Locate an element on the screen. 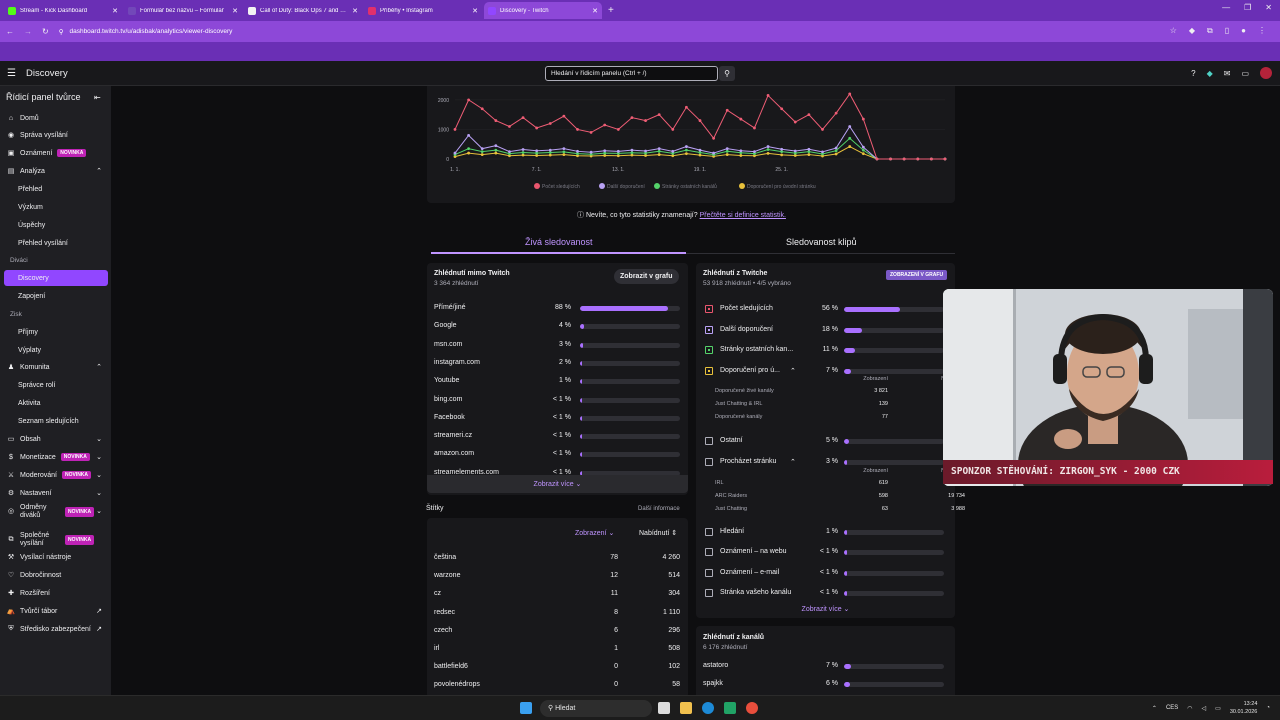 The image size is (1280, 720). column-offers: Nabídnutí ⇕ is located at coordinates (658, 533).